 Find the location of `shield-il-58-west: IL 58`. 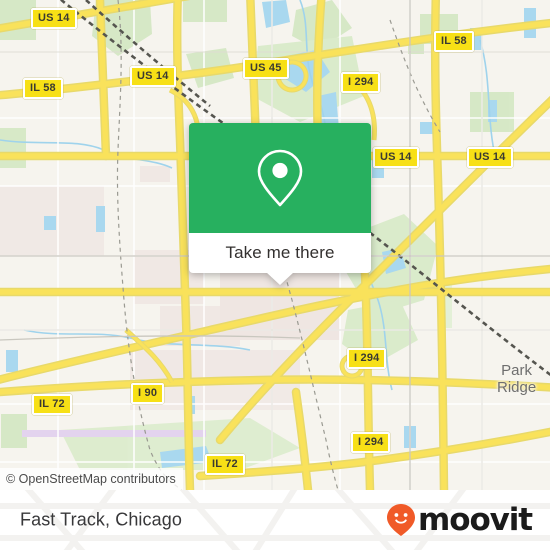

shield-il-58-west: IL 58 is located at coordinates (43, 88).